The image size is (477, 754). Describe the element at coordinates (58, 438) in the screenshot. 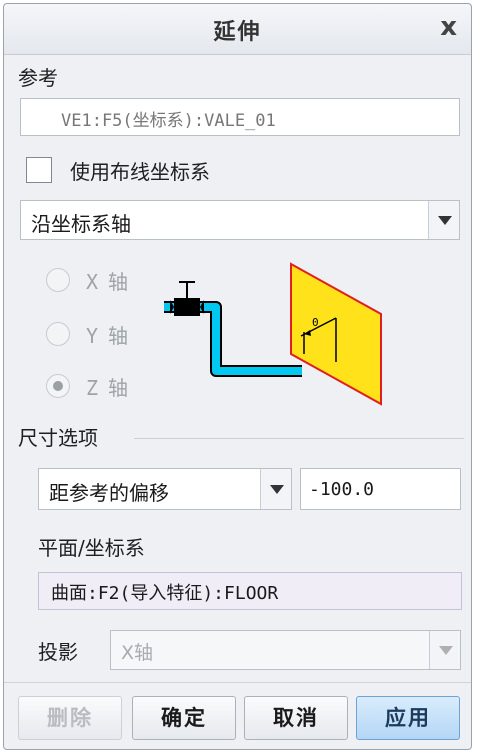

I see `dimension-options-label: 尺寸选项` at that location.